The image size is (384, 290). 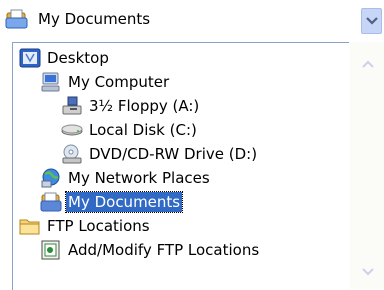 I want to click on list-item-desktop: Desktop, so click(x=65, y=58).